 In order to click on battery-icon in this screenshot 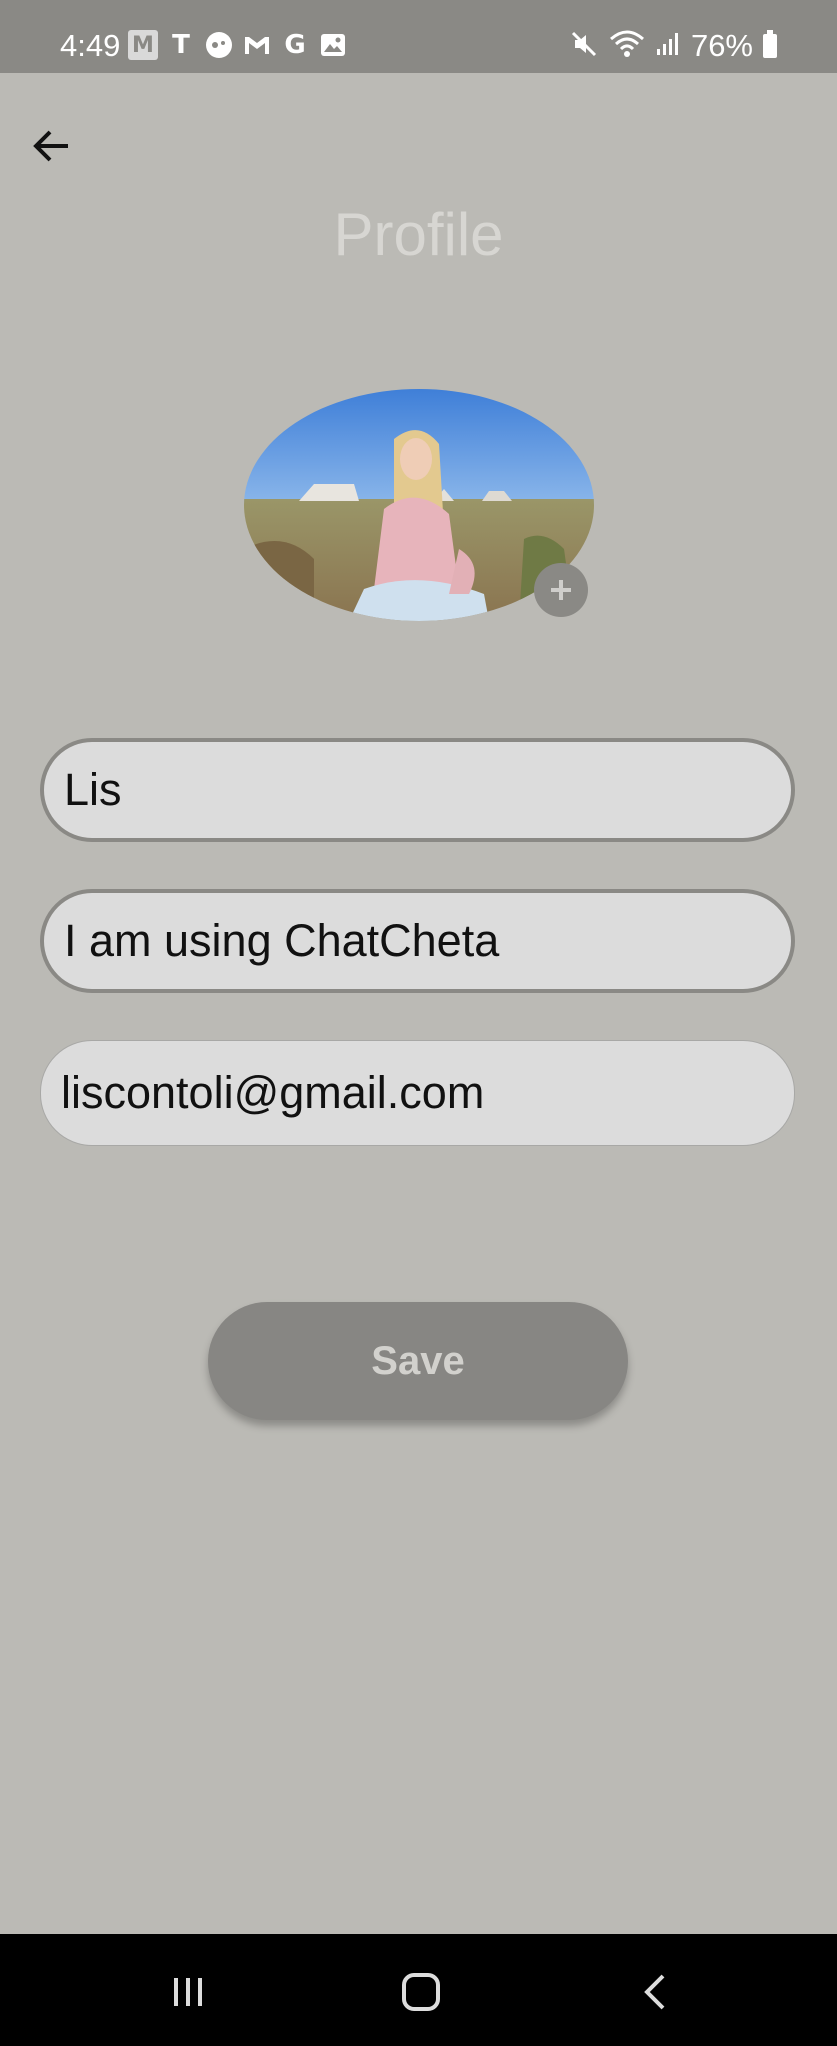, I will do `click(770, 44)`.